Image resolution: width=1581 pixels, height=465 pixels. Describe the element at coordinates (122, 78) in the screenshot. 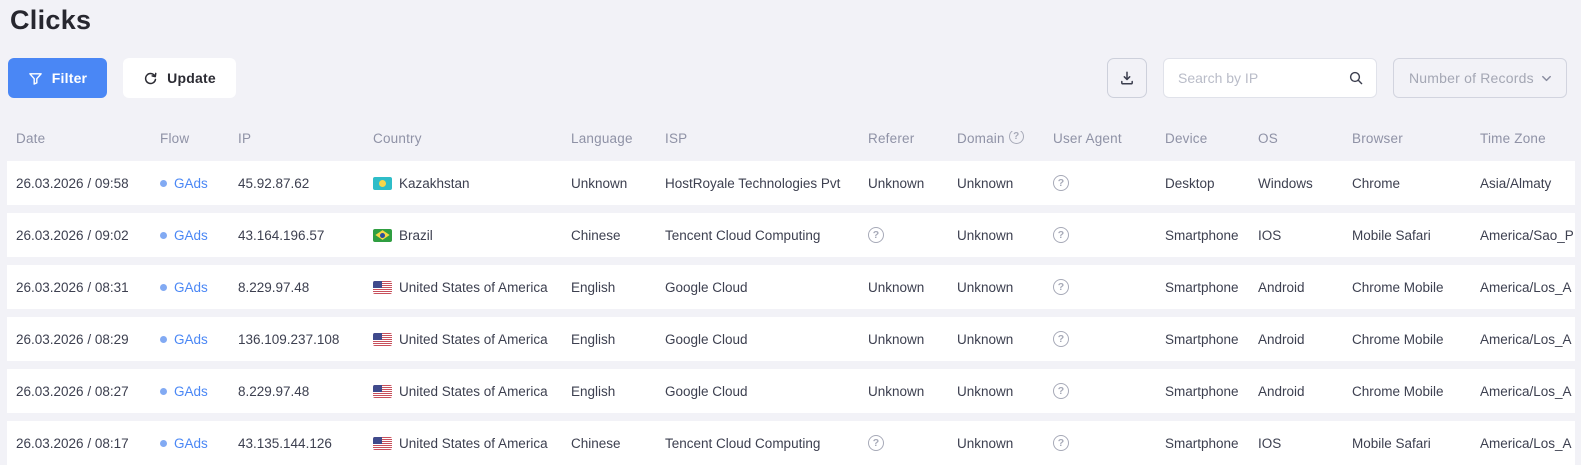

I see `toolbar-left-group: Filter Update` at that location.